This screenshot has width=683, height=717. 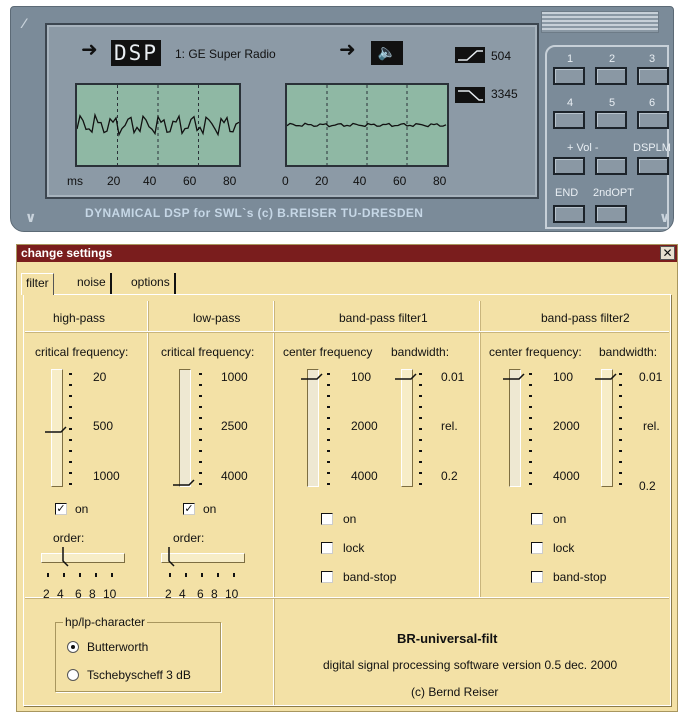 What do you see at coordinates (367, 125) in the screenshot?
I see `output-oscilloscope` at bounding box center [367, 125].